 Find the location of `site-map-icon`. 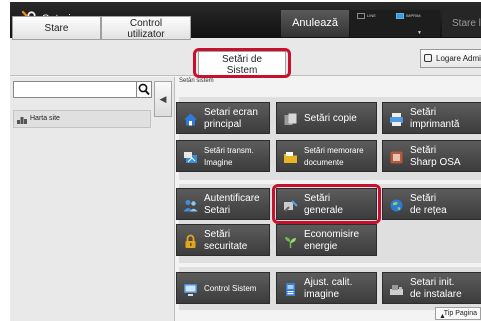

site-map-icon is located at coordinates (22, 120).